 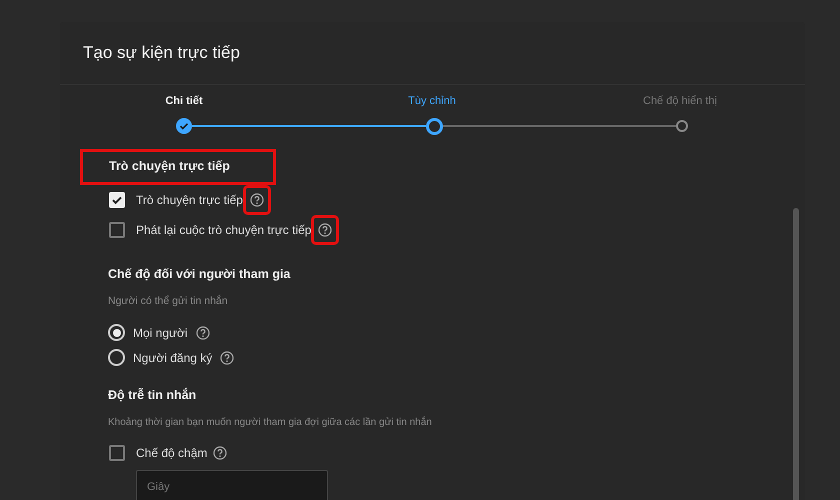 What do you see at coordinates (161, 53) in the screenshot?
I see `dialog-title: Tạo sự kiện trực tiếp` at bounding box center [161, 53].